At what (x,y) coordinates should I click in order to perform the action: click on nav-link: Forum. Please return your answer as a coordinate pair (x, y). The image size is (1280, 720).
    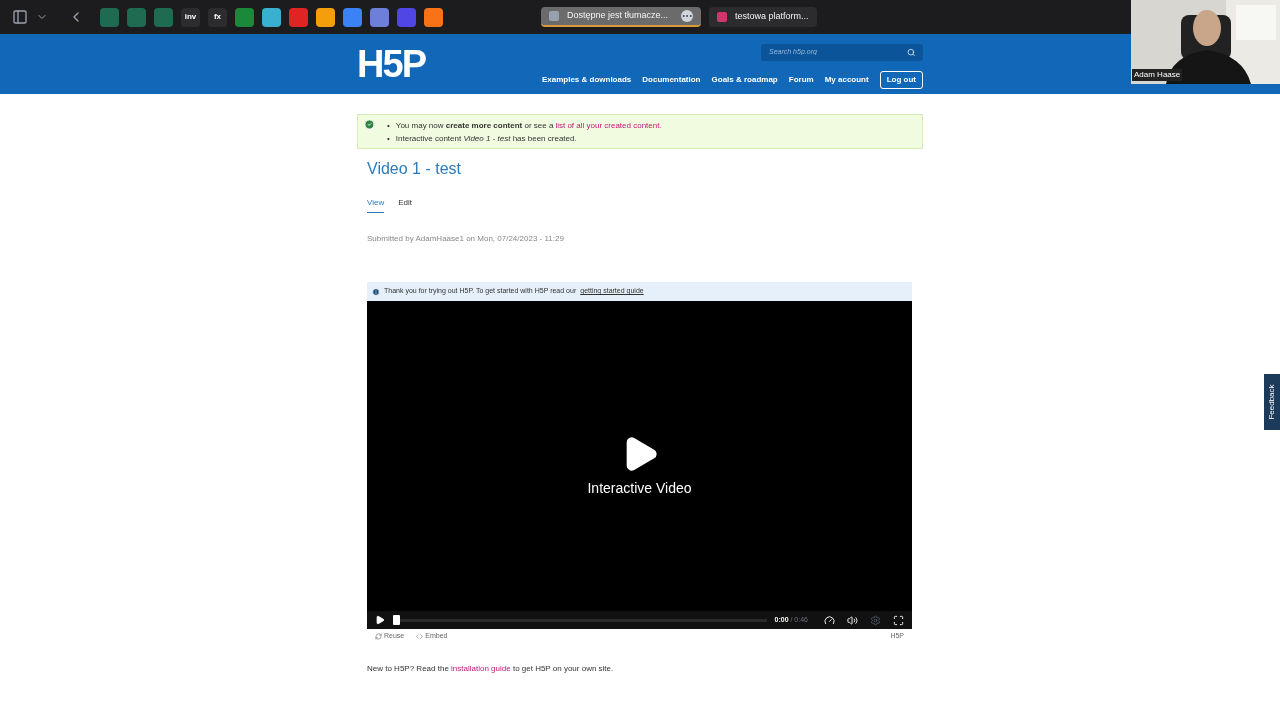
    Looking at the image, I should click on (801, 79).